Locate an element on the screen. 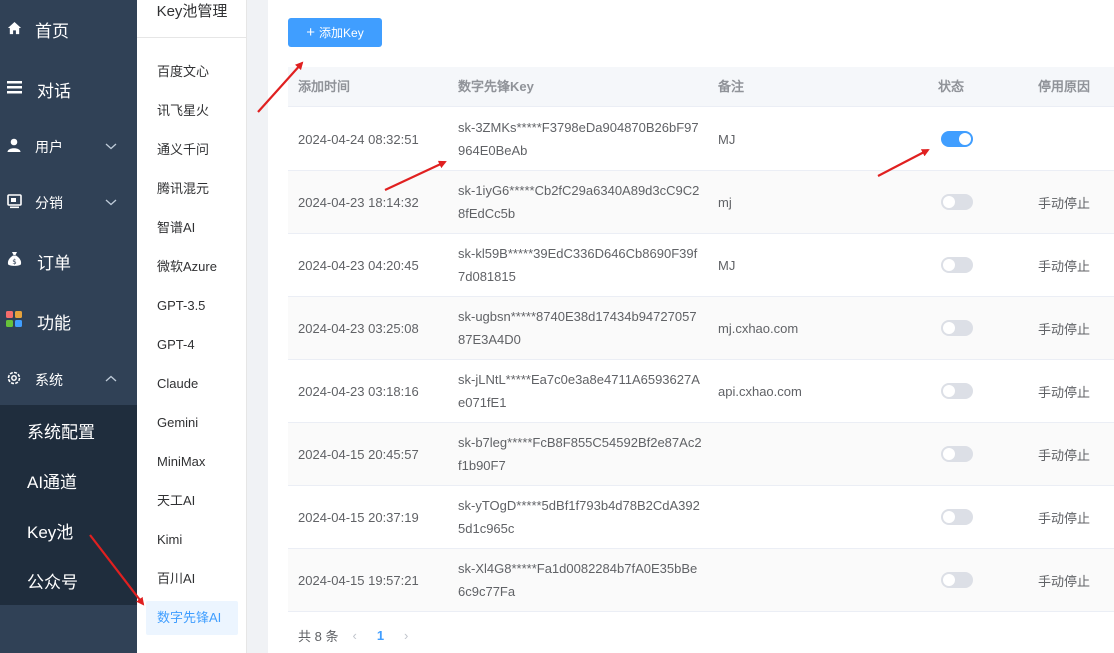 The height and width of the screenshot is (653, 1114). cell-time: 2024-04-15 19:57:21 is located at coordinates (358, 580).